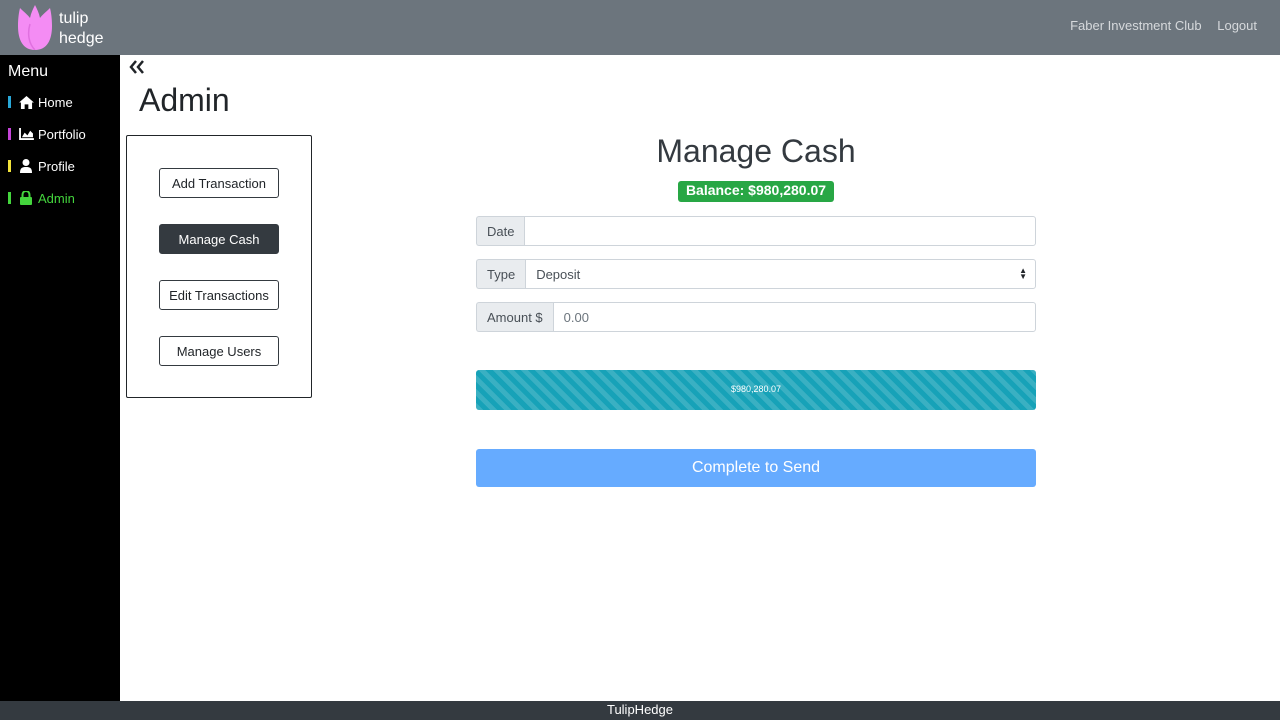  What do you see at coordinates (756, 151) in the screenshot?
I see `form-title: Manage Cash` at bounding box center [756, 151].